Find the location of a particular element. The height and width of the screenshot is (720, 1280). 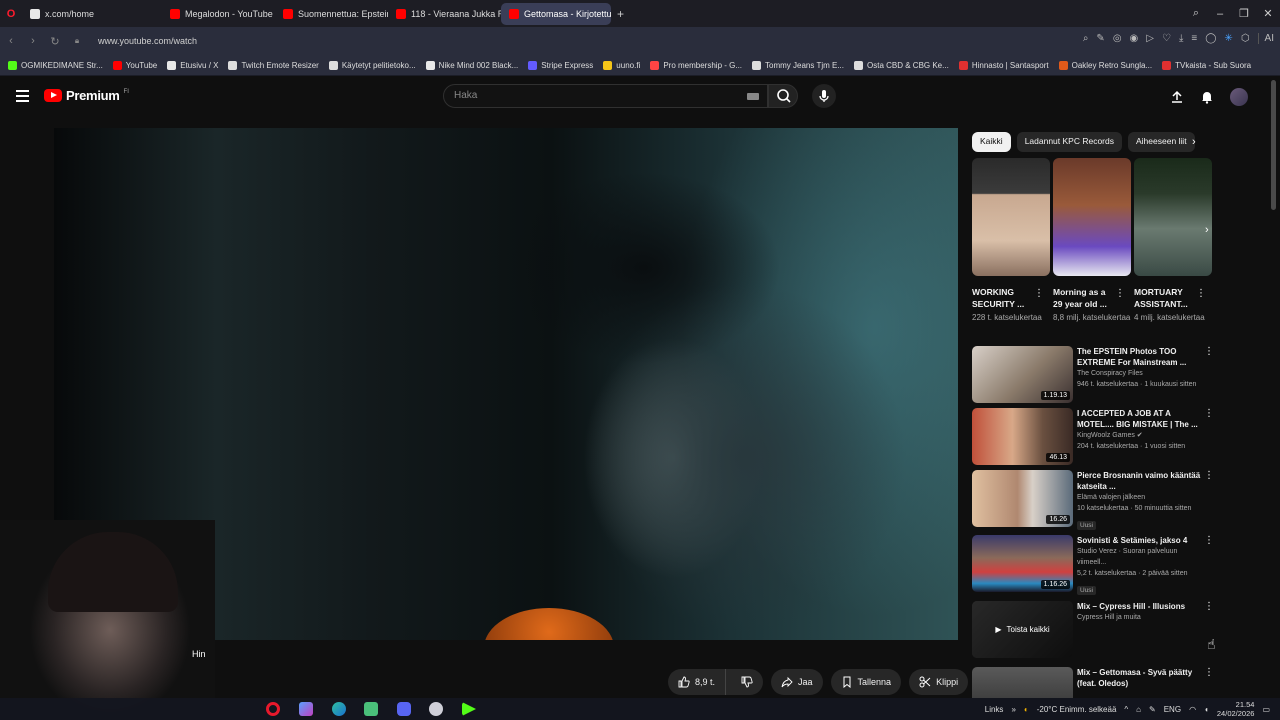

chip-all: Kaikki is located at coordinates (991, 142).